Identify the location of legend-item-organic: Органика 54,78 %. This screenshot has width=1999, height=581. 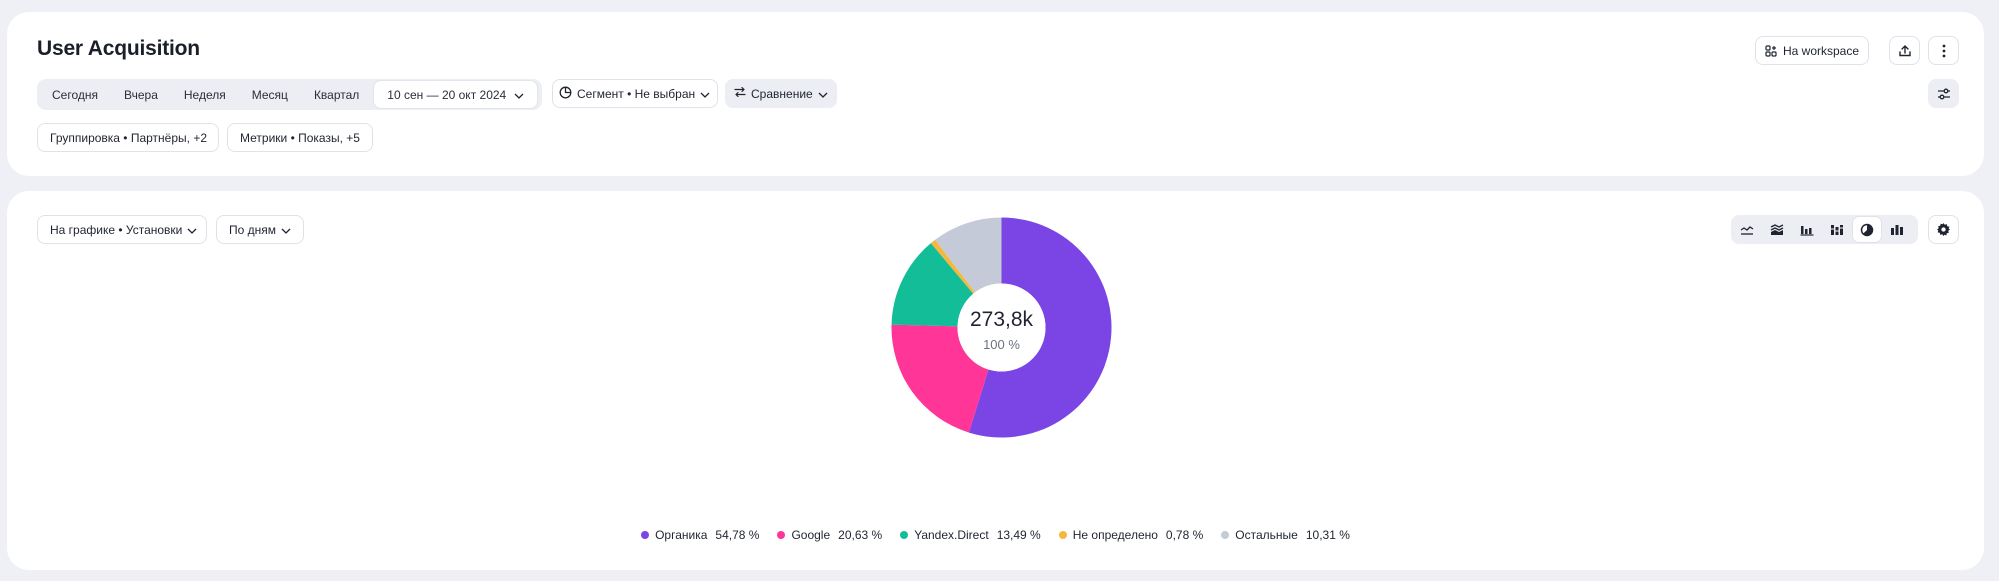
(700, 535).